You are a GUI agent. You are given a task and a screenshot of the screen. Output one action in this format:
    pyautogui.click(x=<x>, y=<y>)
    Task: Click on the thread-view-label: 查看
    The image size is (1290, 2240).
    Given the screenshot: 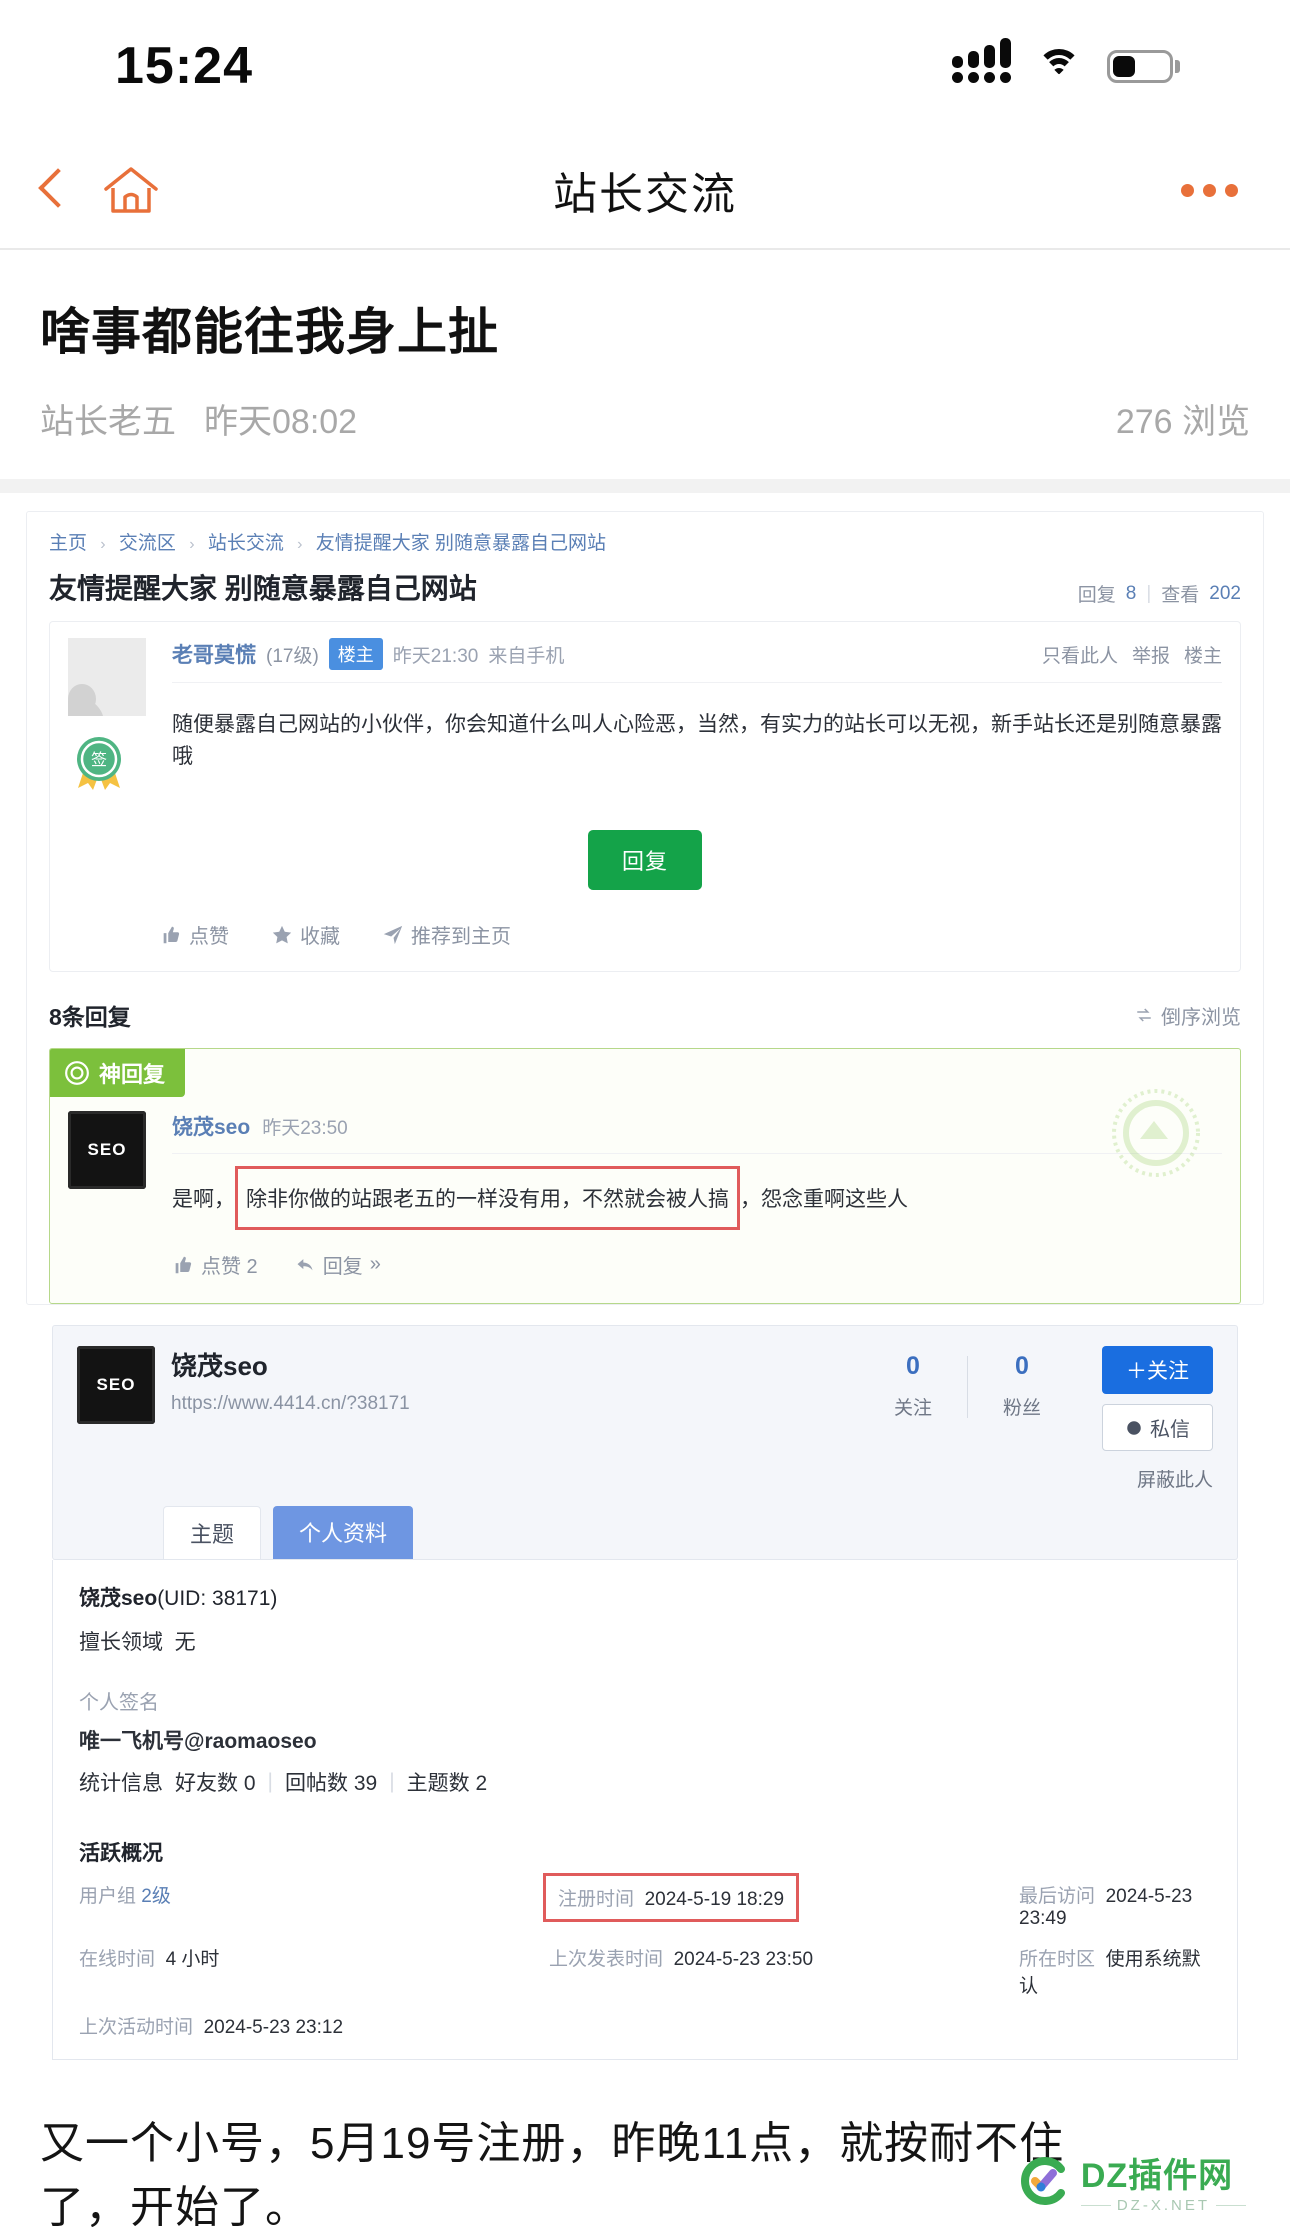 What is the action you would take?
    pyautogui.click(x=1180, y=595)
    